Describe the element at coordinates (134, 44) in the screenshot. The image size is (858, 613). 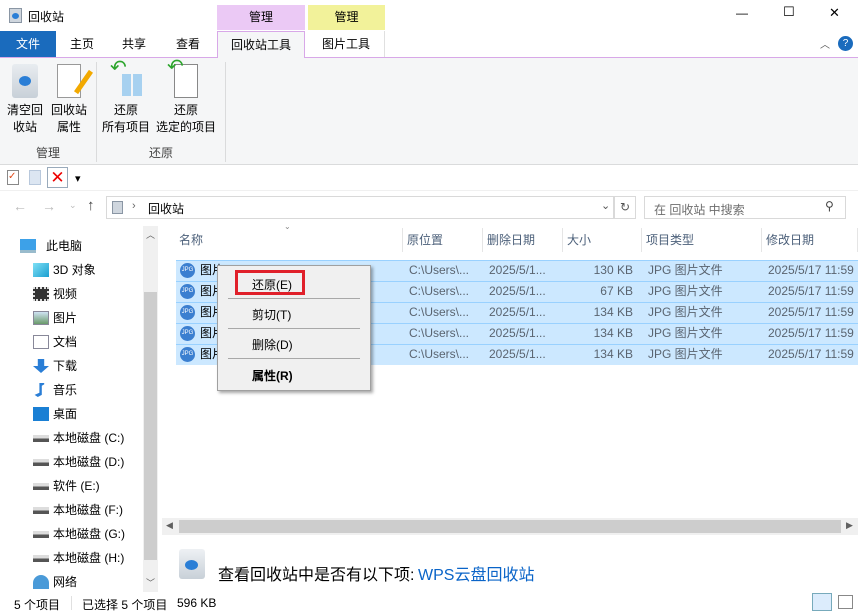
I see `tab-share: 共享` at that location.